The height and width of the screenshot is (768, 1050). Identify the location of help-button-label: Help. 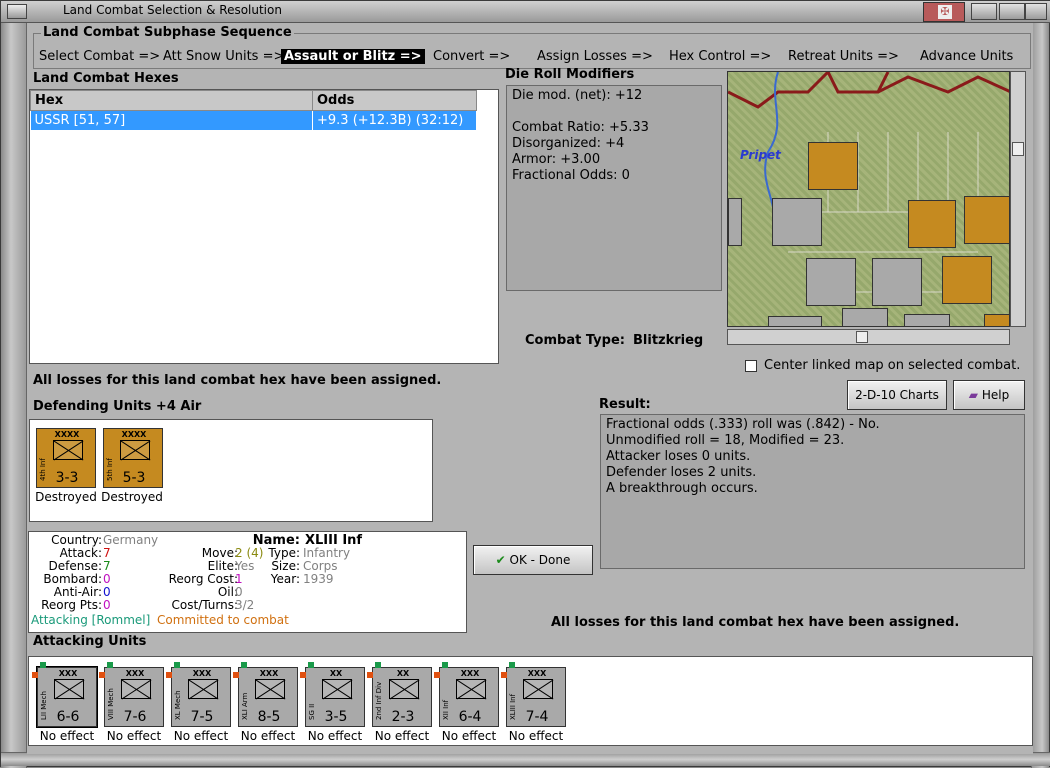
(995, 395).